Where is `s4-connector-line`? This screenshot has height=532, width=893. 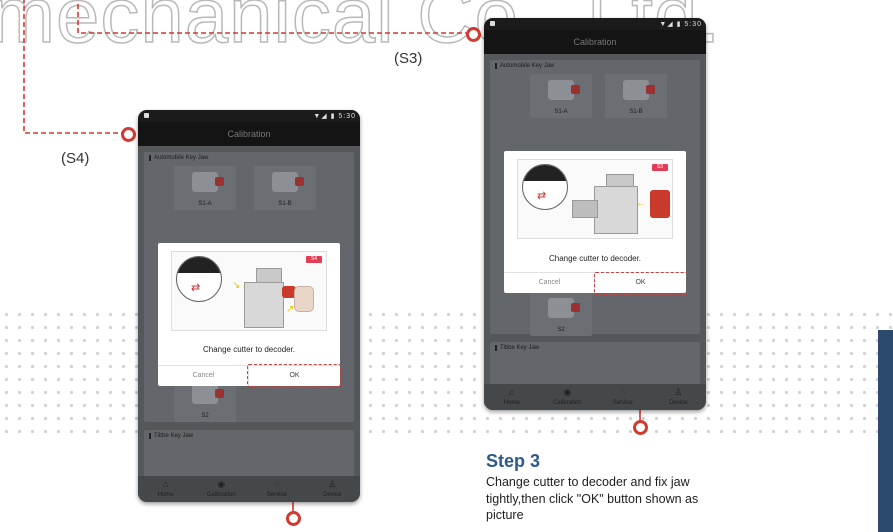
s4-connector-line is located at coordinates (73, 67).